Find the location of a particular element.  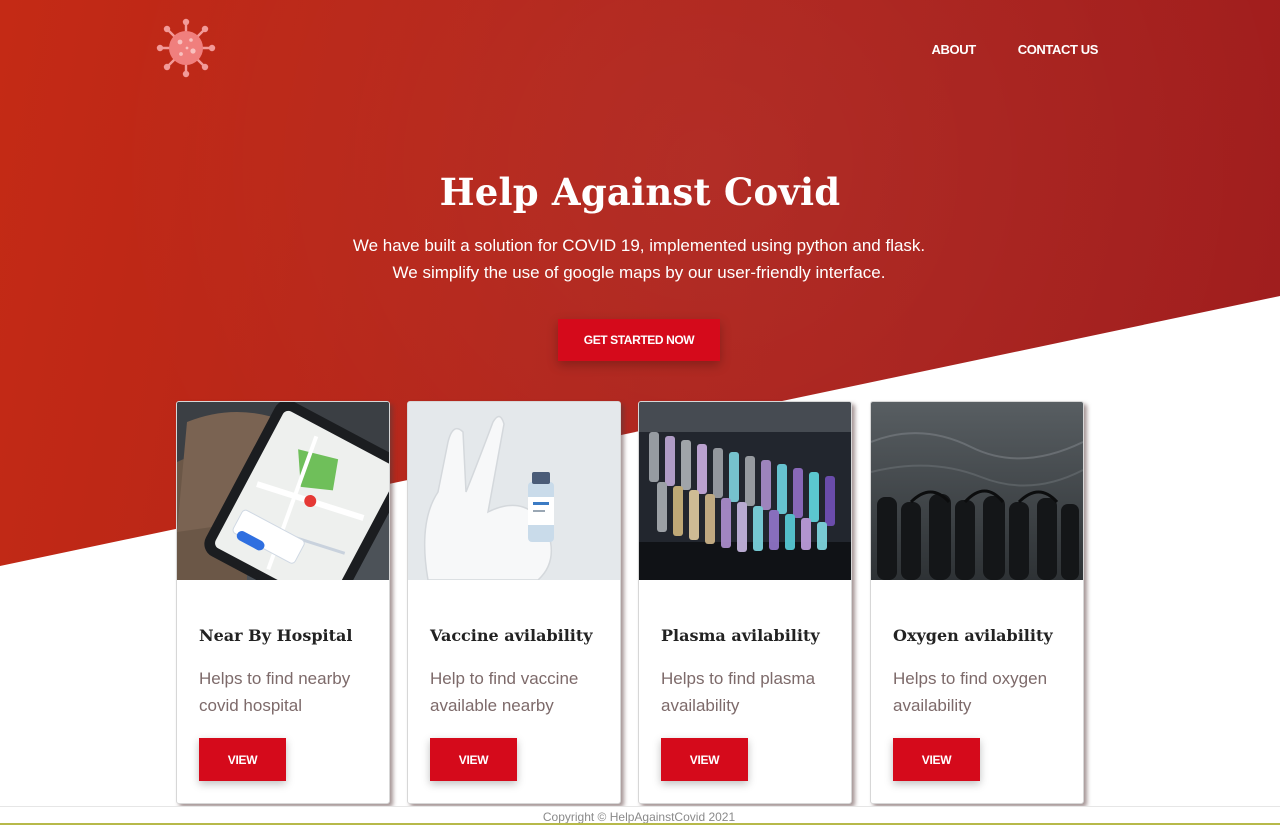

nav-contact-link: CONTACT US is located at coordinates (1058, 49).